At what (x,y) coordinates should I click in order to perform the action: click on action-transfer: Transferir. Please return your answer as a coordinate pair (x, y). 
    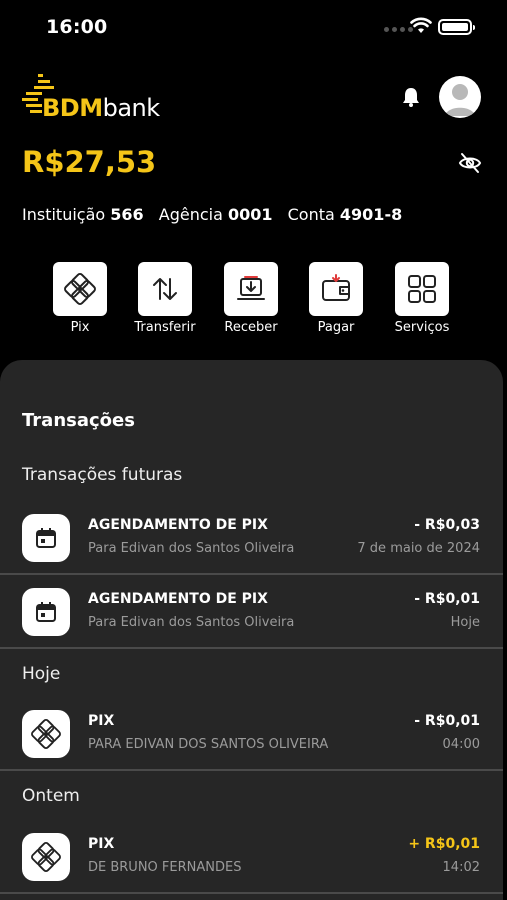
    Looking at the image, I should click on (165, 298).